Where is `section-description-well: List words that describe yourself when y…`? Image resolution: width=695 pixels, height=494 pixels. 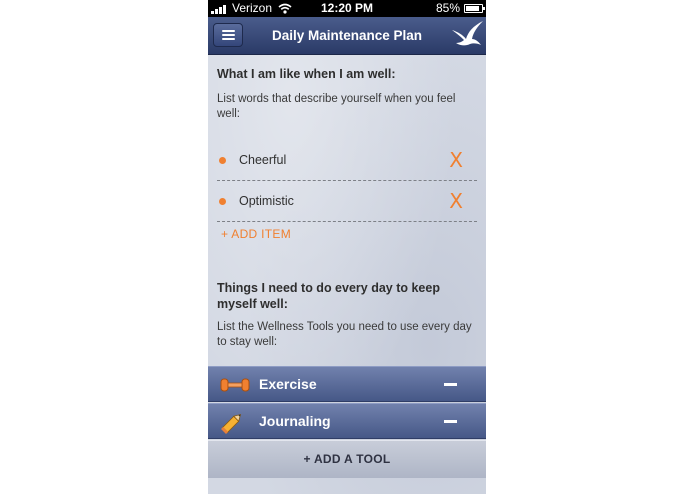 section-description-well: List words that describe yourself when y… is located at coordinates (336, 106).